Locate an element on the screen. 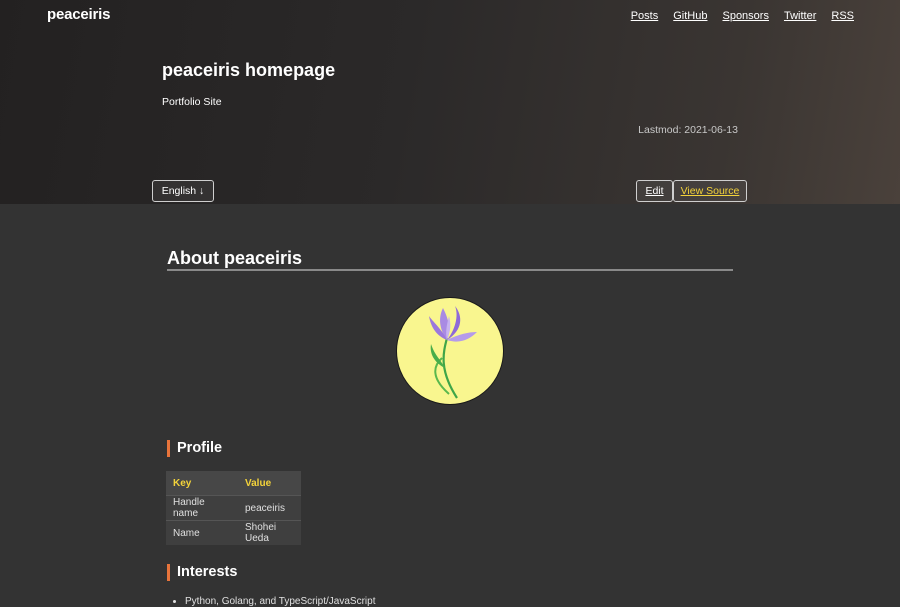 The width and height of the screenshot is (900, 607). top-nav: Posts GitHub Sponsors Twitter RSS is located at coordinates (742, 16).